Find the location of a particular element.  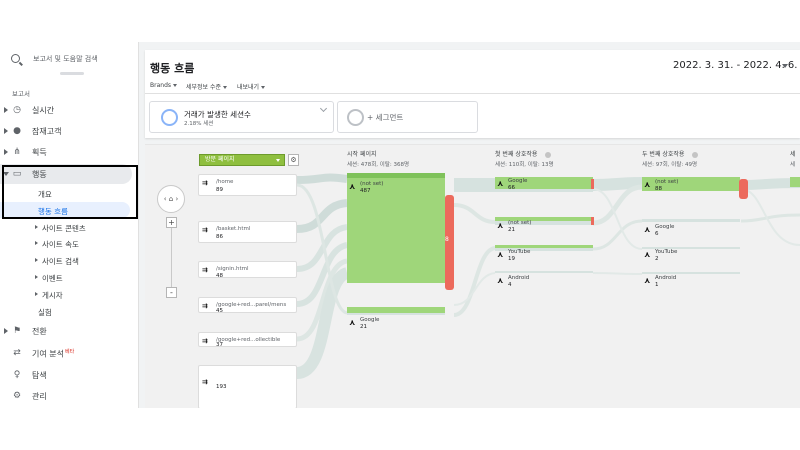

landing-page-card: ⇉ 193 is located at coordinates (247, 386).